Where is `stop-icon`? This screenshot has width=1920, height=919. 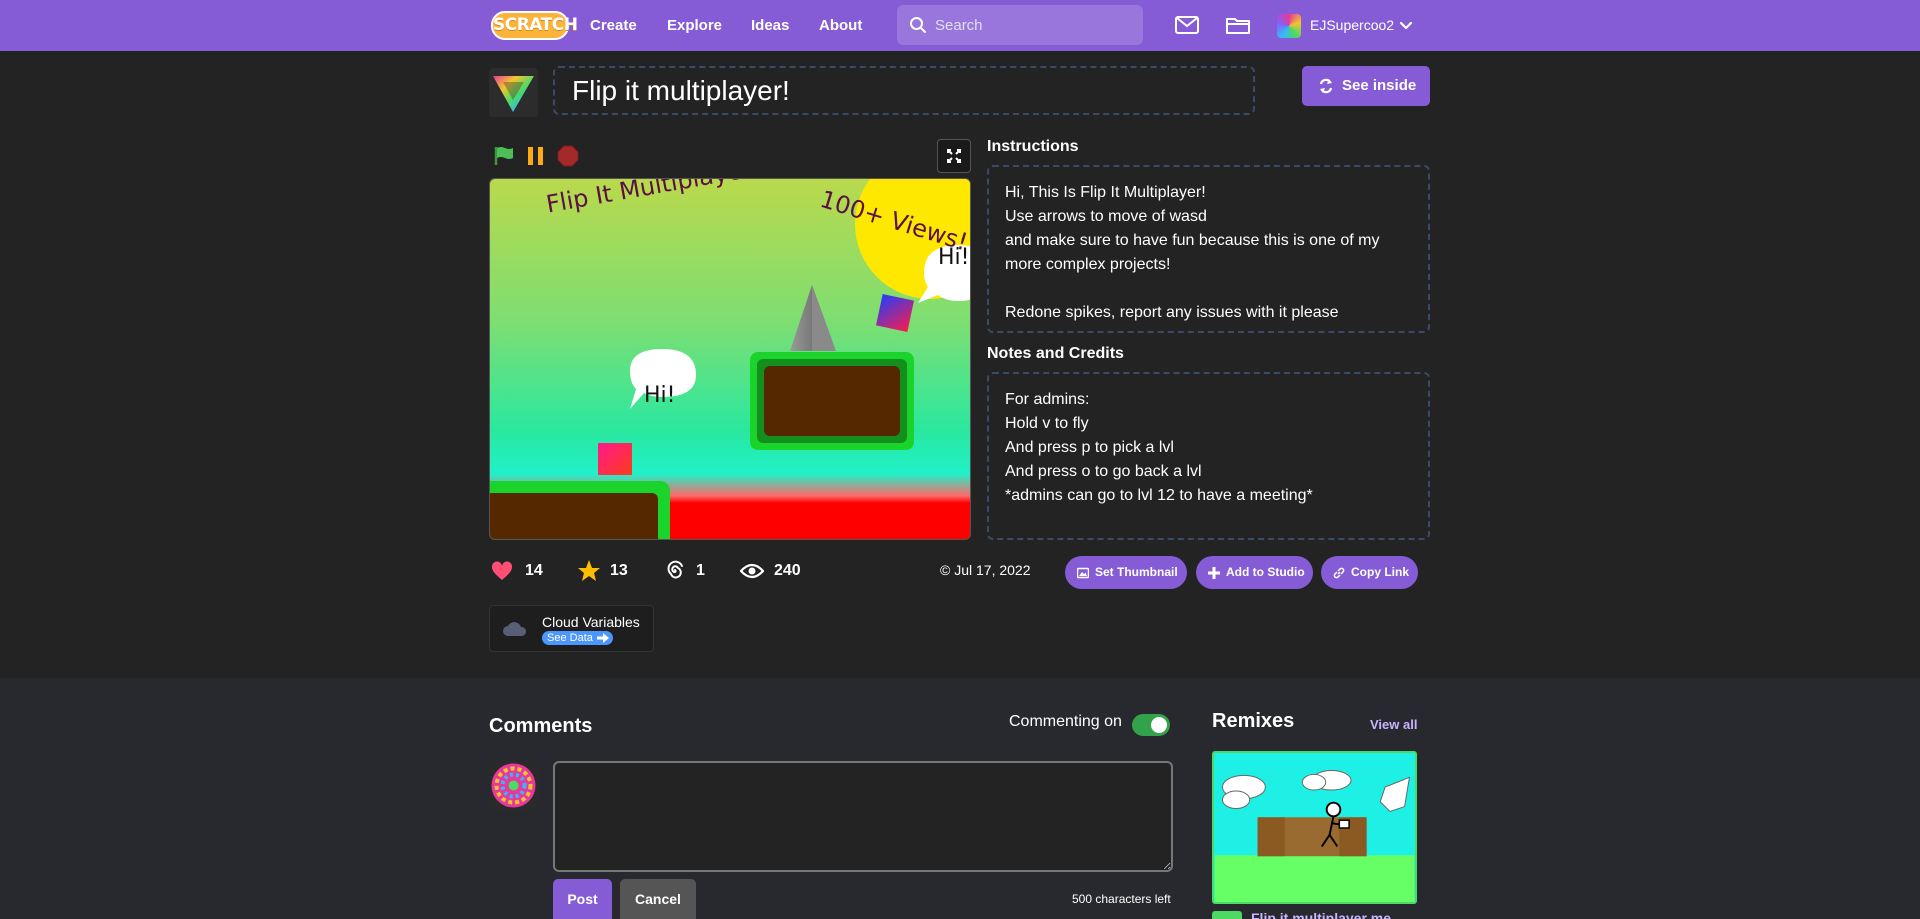 stop-icon is located at coordinates (568, 156).